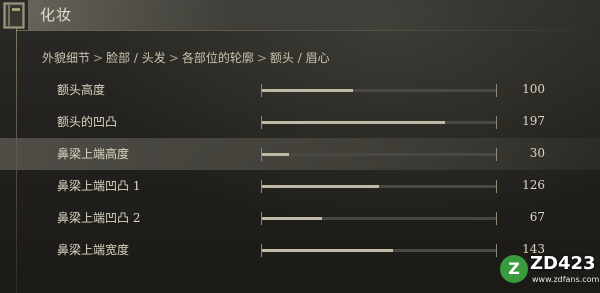 The height and width of the screenshot is (293, 600). What do you see at coordinates (296, 30) in the screenshot?
I see `panel-divider` at bounding box center [296, 30].